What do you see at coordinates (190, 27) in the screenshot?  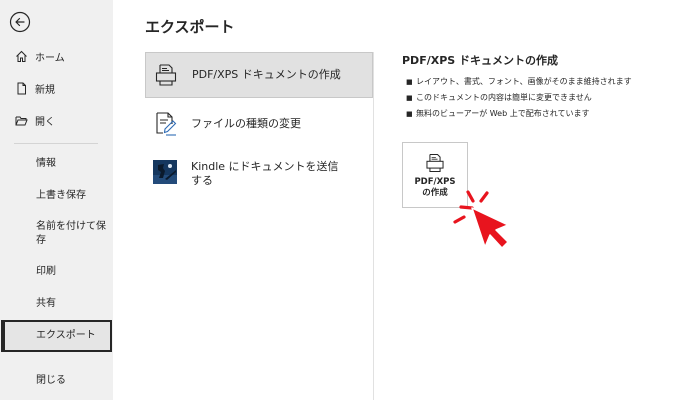 I see `page-title: エクスポート` at bounding box center [190, 27].